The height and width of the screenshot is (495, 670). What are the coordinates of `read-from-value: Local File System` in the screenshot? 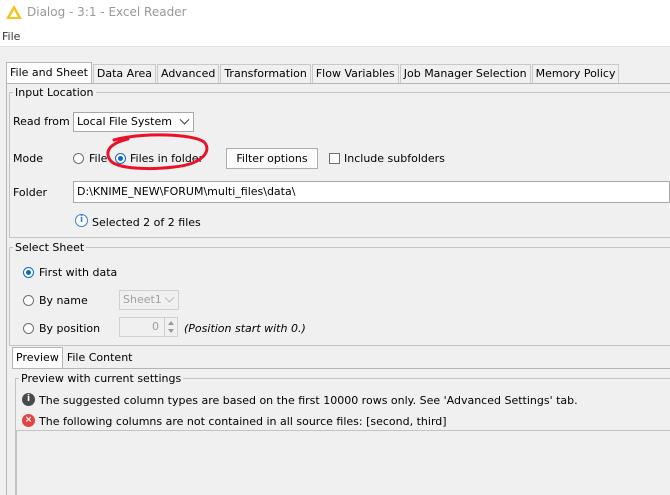 It's located at (124, 121).